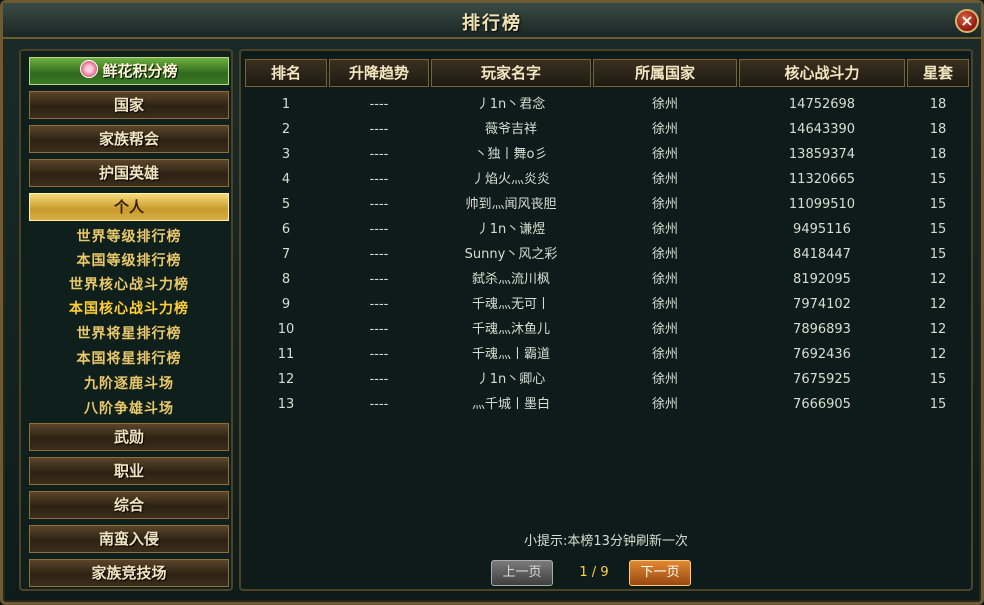  What do you see at coordinates (822, 229) in the screenshot?
I see `power-cell: 9495116` at bounding box center [822, 229].